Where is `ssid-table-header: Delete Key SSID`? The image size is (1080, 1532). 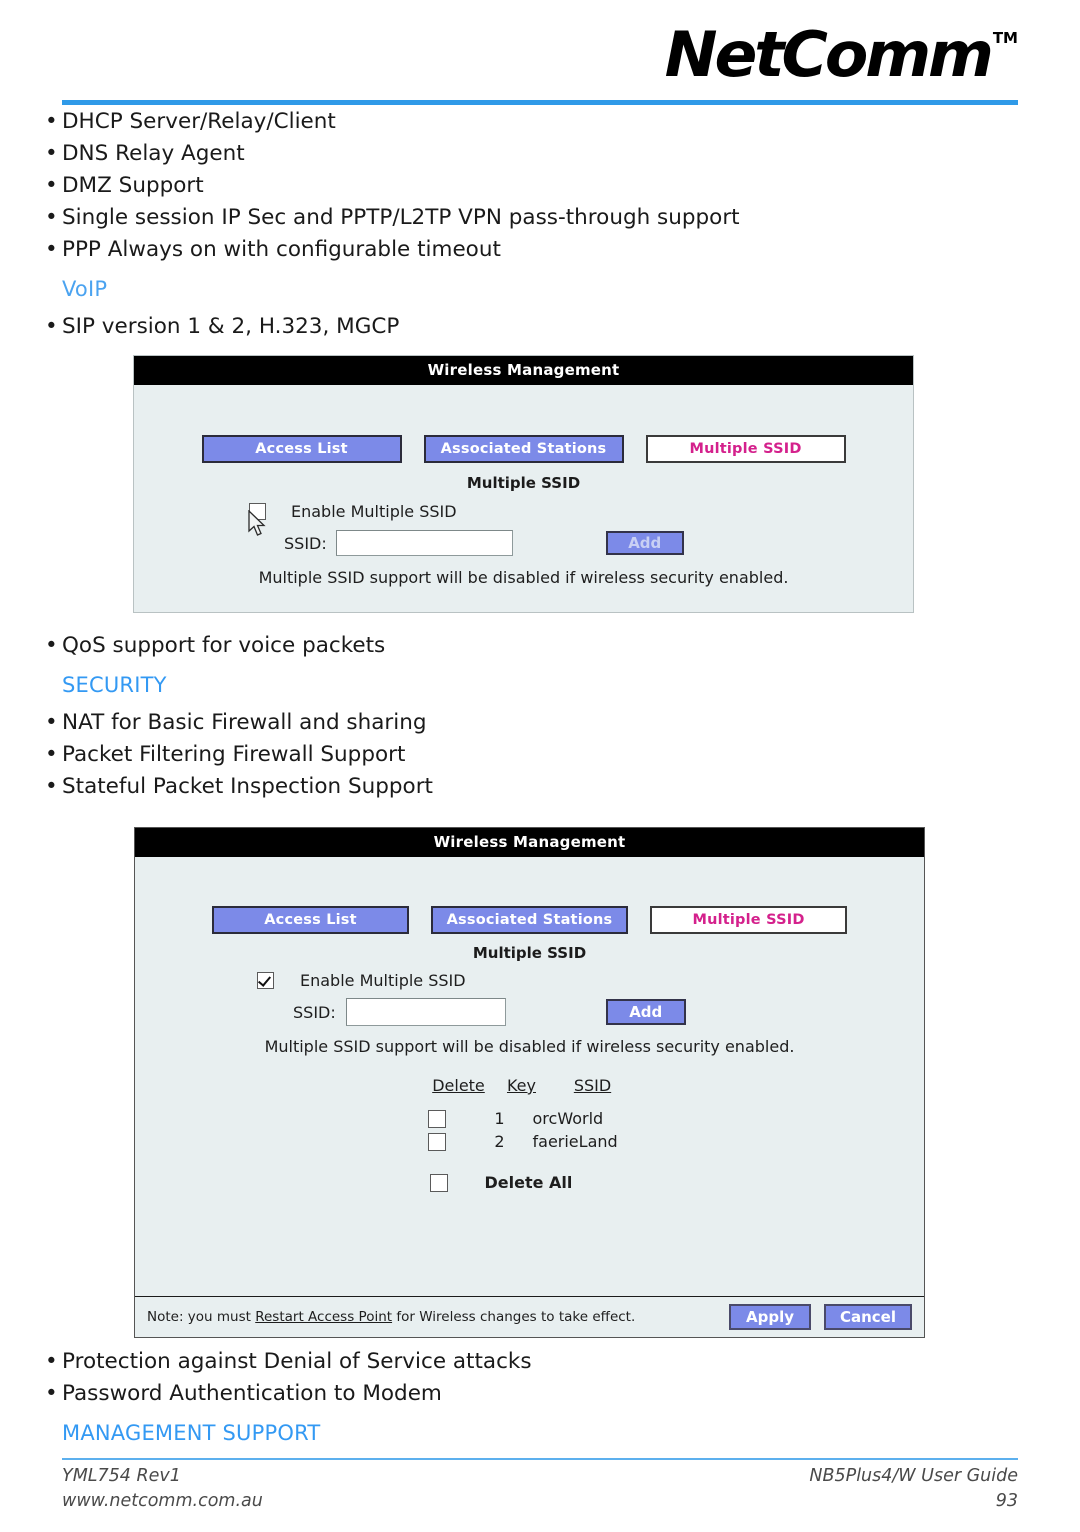 ssid-table-header: Delete Key SSID is located at coordinates (529, 1085).